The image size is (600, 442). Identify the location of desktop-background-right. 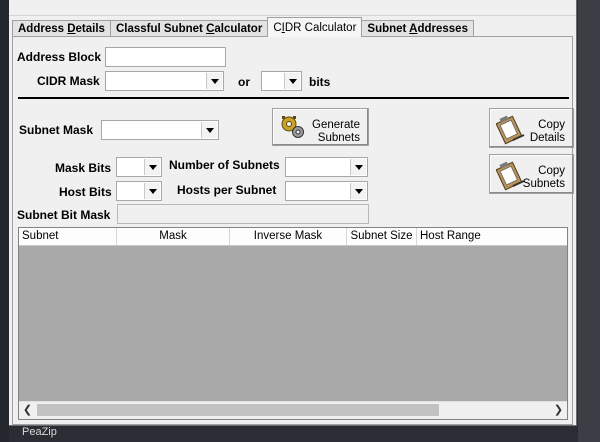
(589, 221).